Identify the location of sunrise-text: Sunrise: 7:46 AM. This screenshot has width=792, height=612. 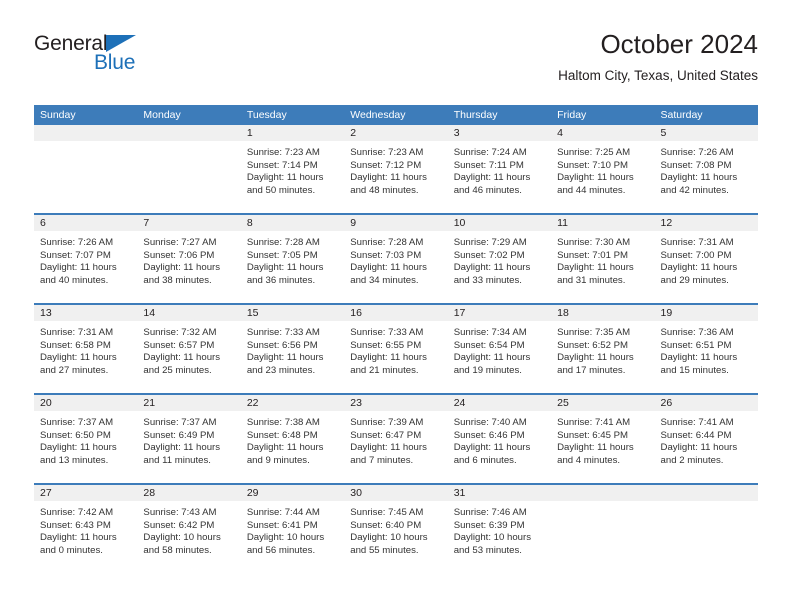
(490, 512).